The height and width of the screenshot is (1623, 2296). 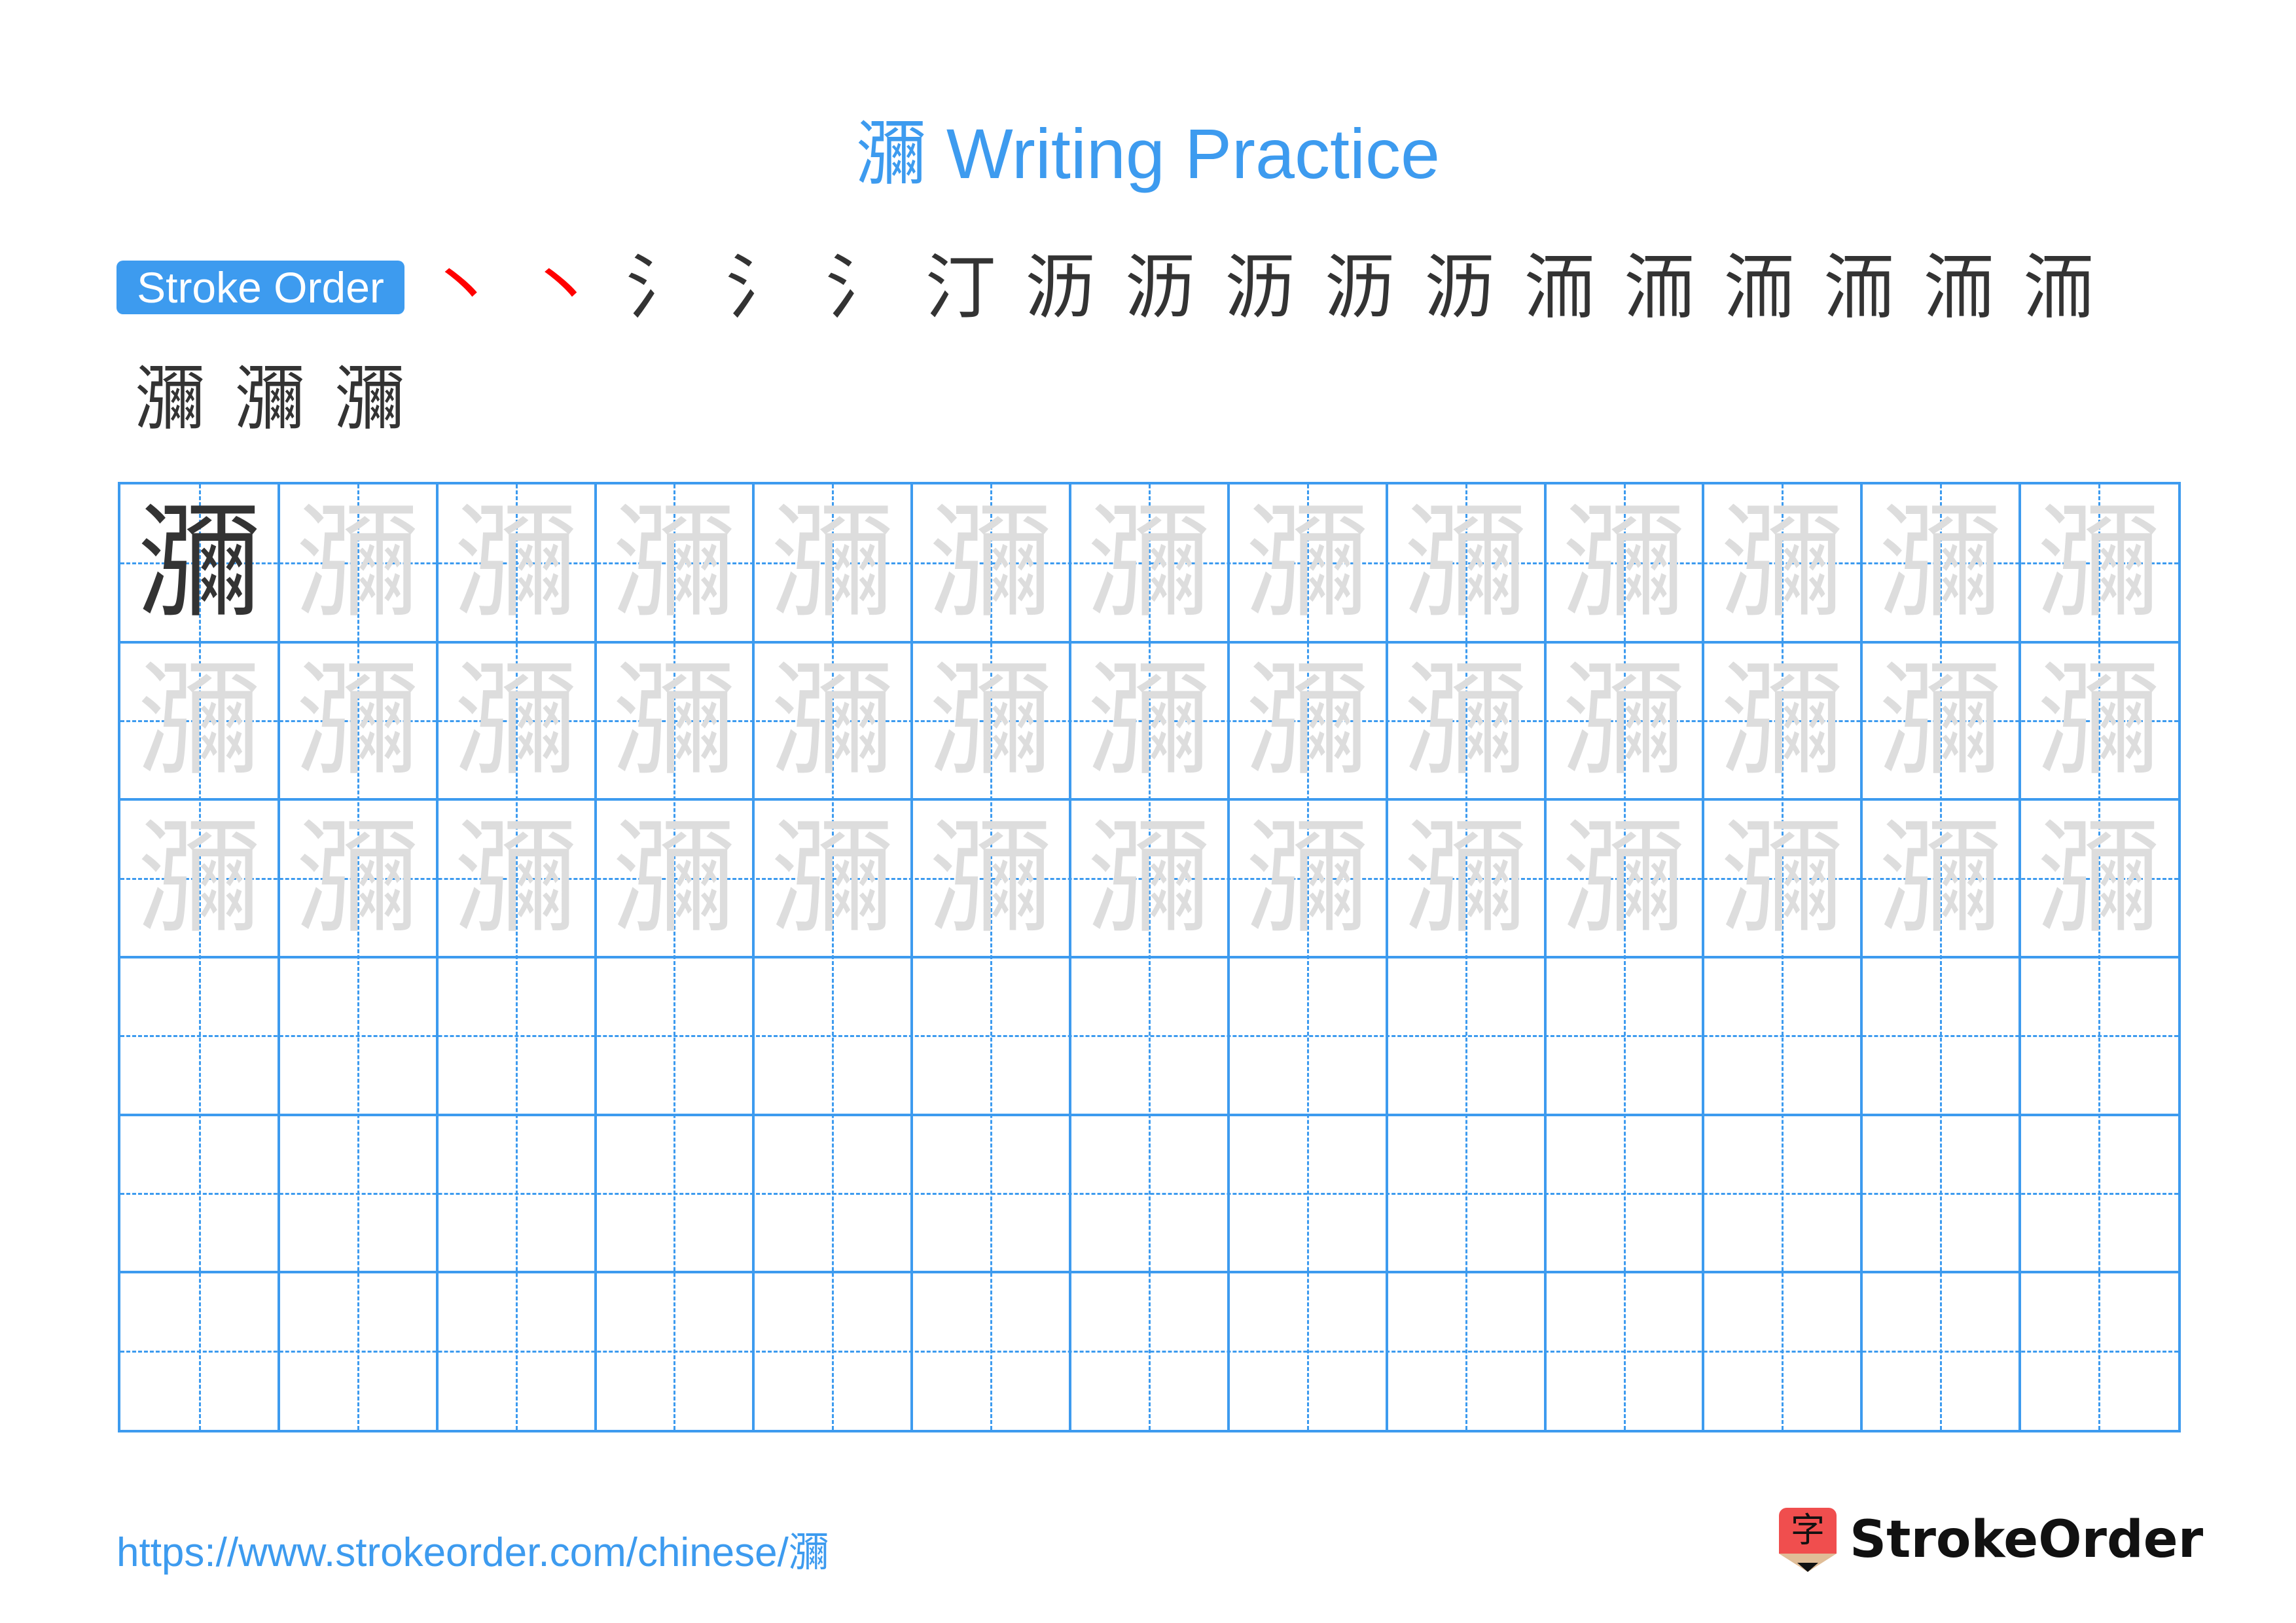 I want to click on stroke-step-16: 洏, so click(x=1959, y=288).